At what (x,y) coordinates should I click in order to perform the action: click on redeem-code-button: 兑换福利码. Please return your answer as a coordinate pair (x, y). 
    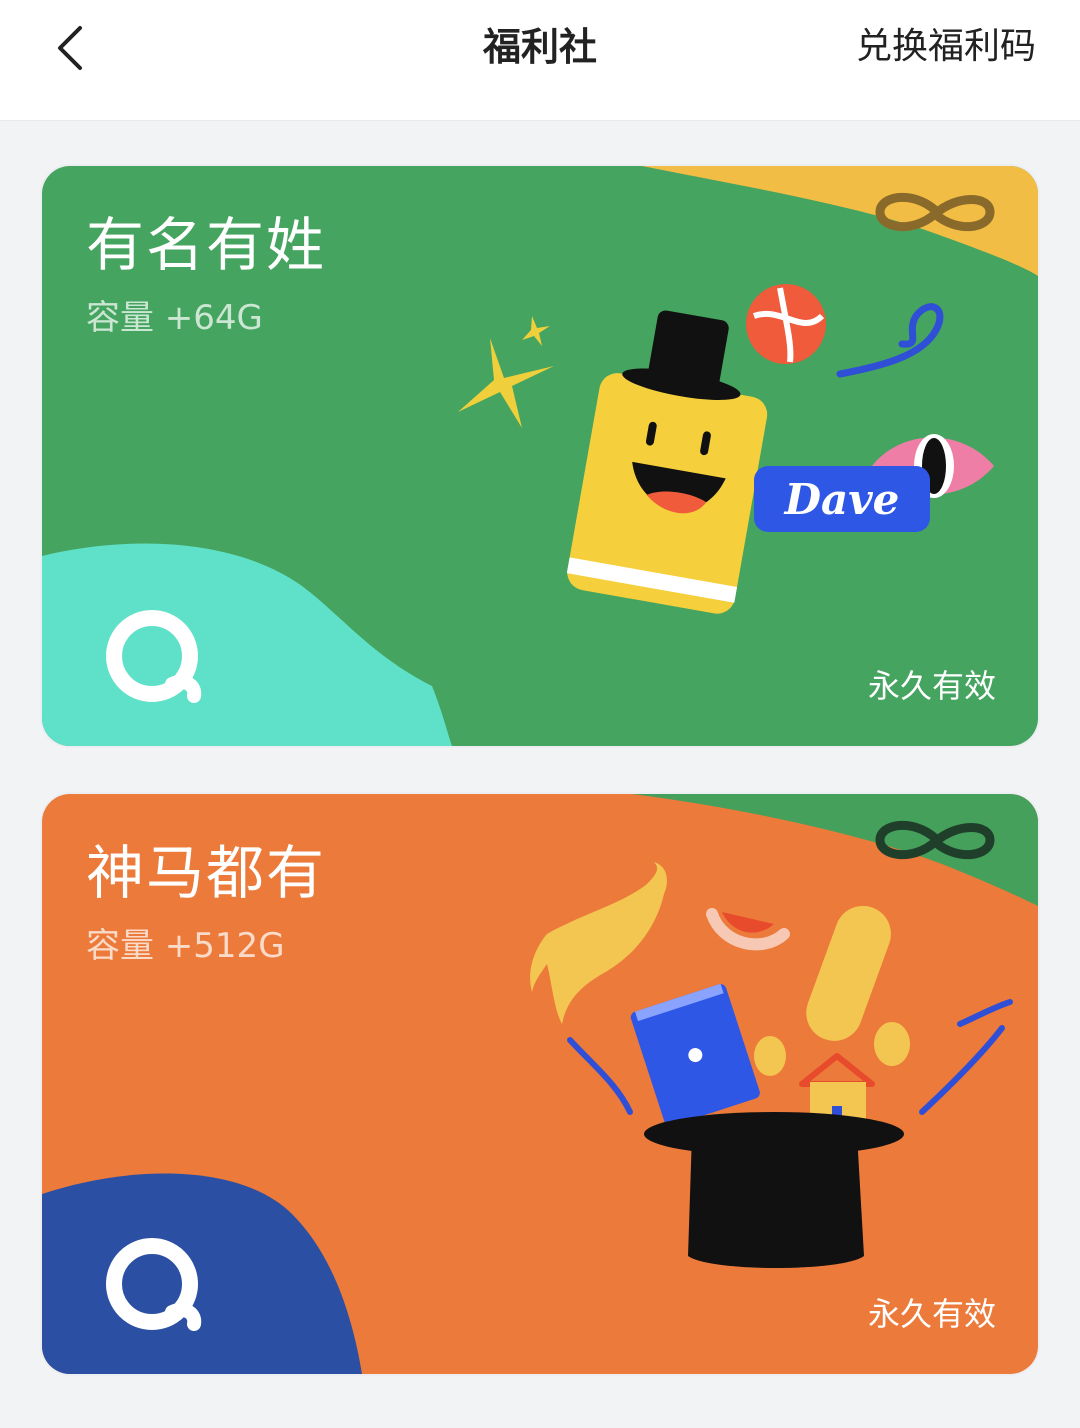
    Looking at the image, I should click on (946, 47).